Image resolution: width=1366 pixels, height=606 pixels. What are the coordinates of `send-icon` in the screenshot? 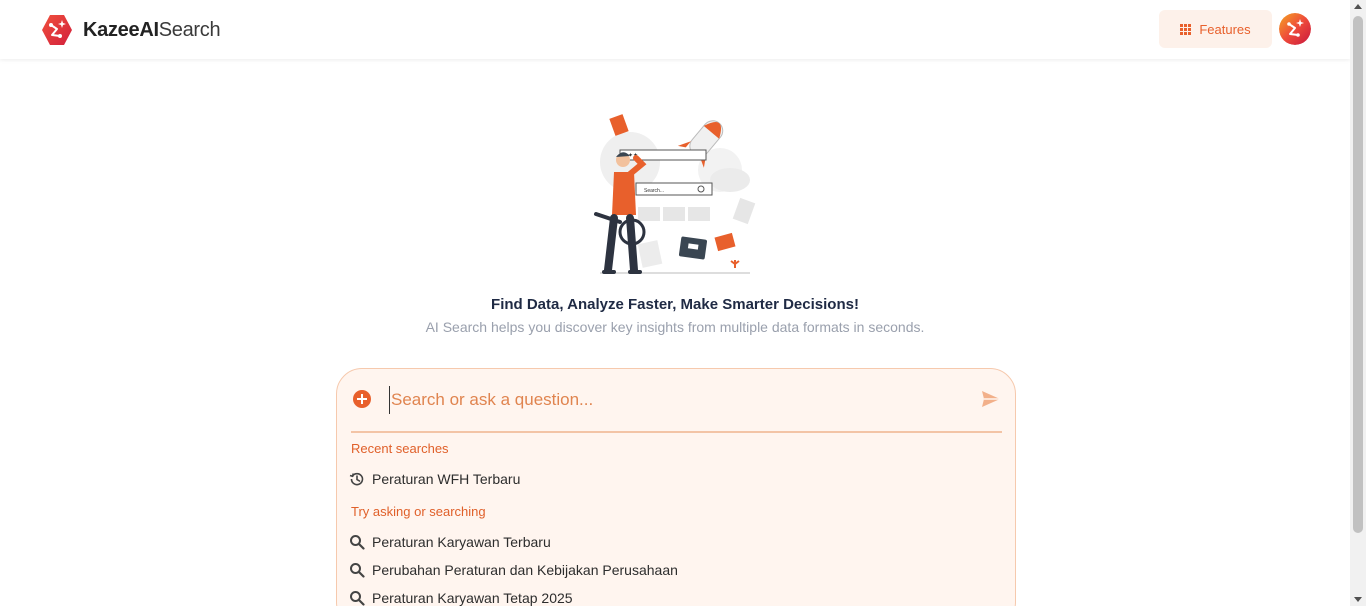 It's located at (991, 399).